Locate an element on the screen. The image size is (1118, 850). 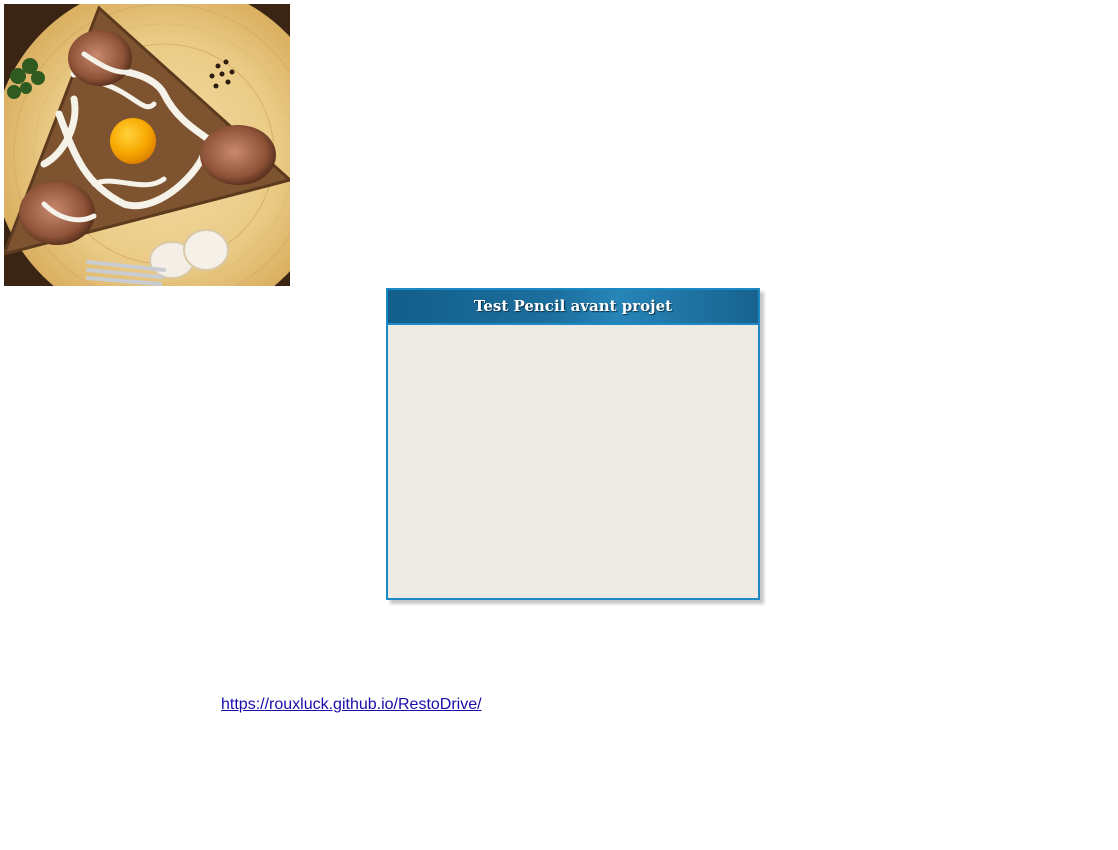
panel-title: Test Pencil avant projet is located at coordinates (573, 307).